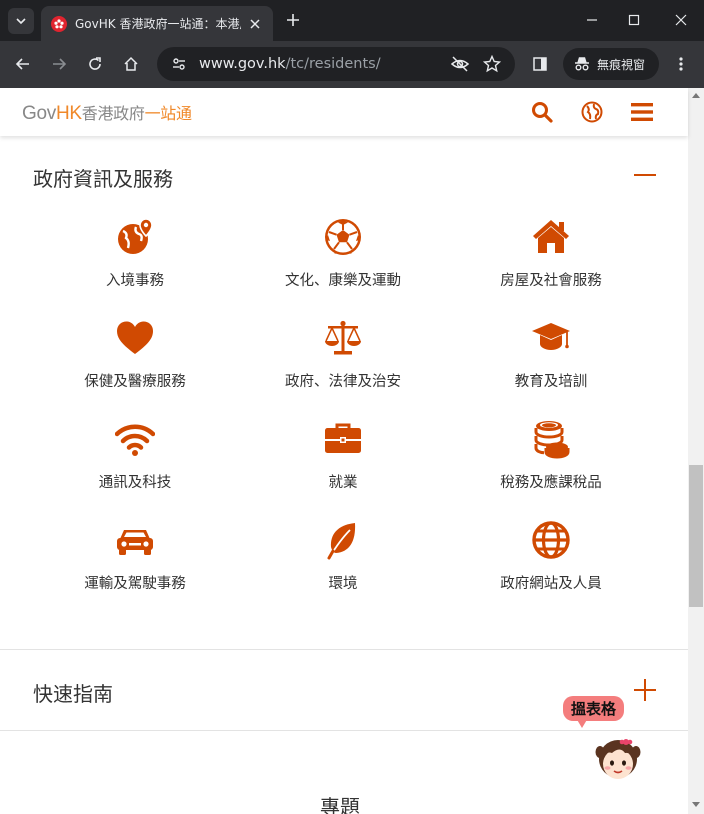 This screenshot has width=704, height=814. What do you see at coordinates (618, 758) in the screenshot?
I see `girl-mascot-icon` at bounding box center [618, 758].